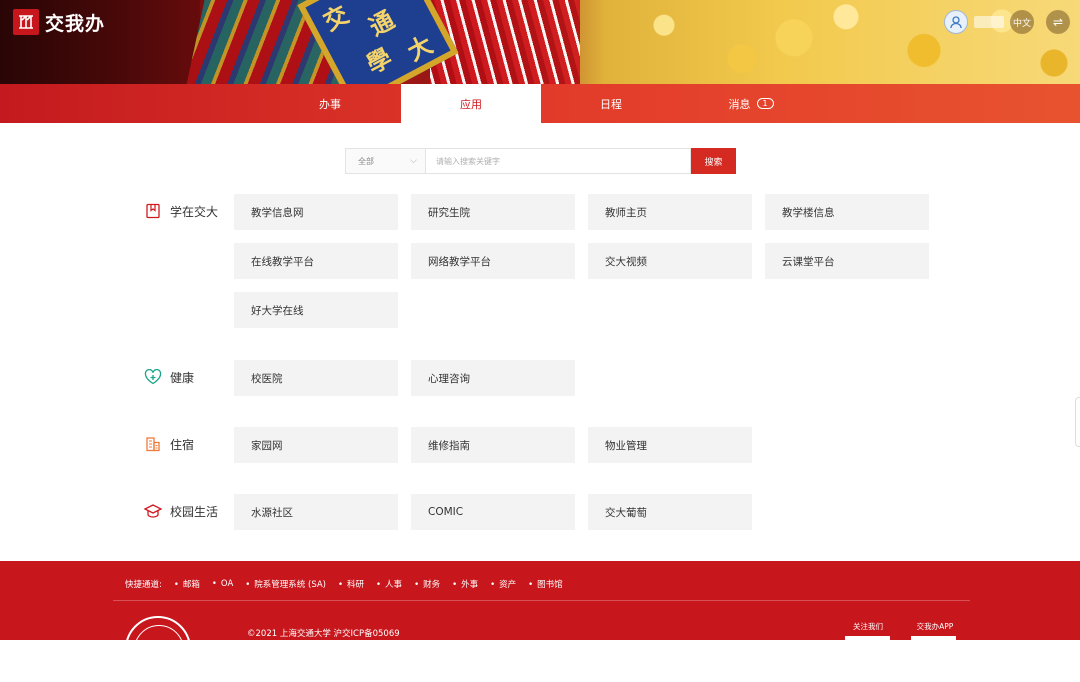 The height and width of the screenshot is (682, 1080). I want to click on quick-link: 邮箱, so click(187, 584).